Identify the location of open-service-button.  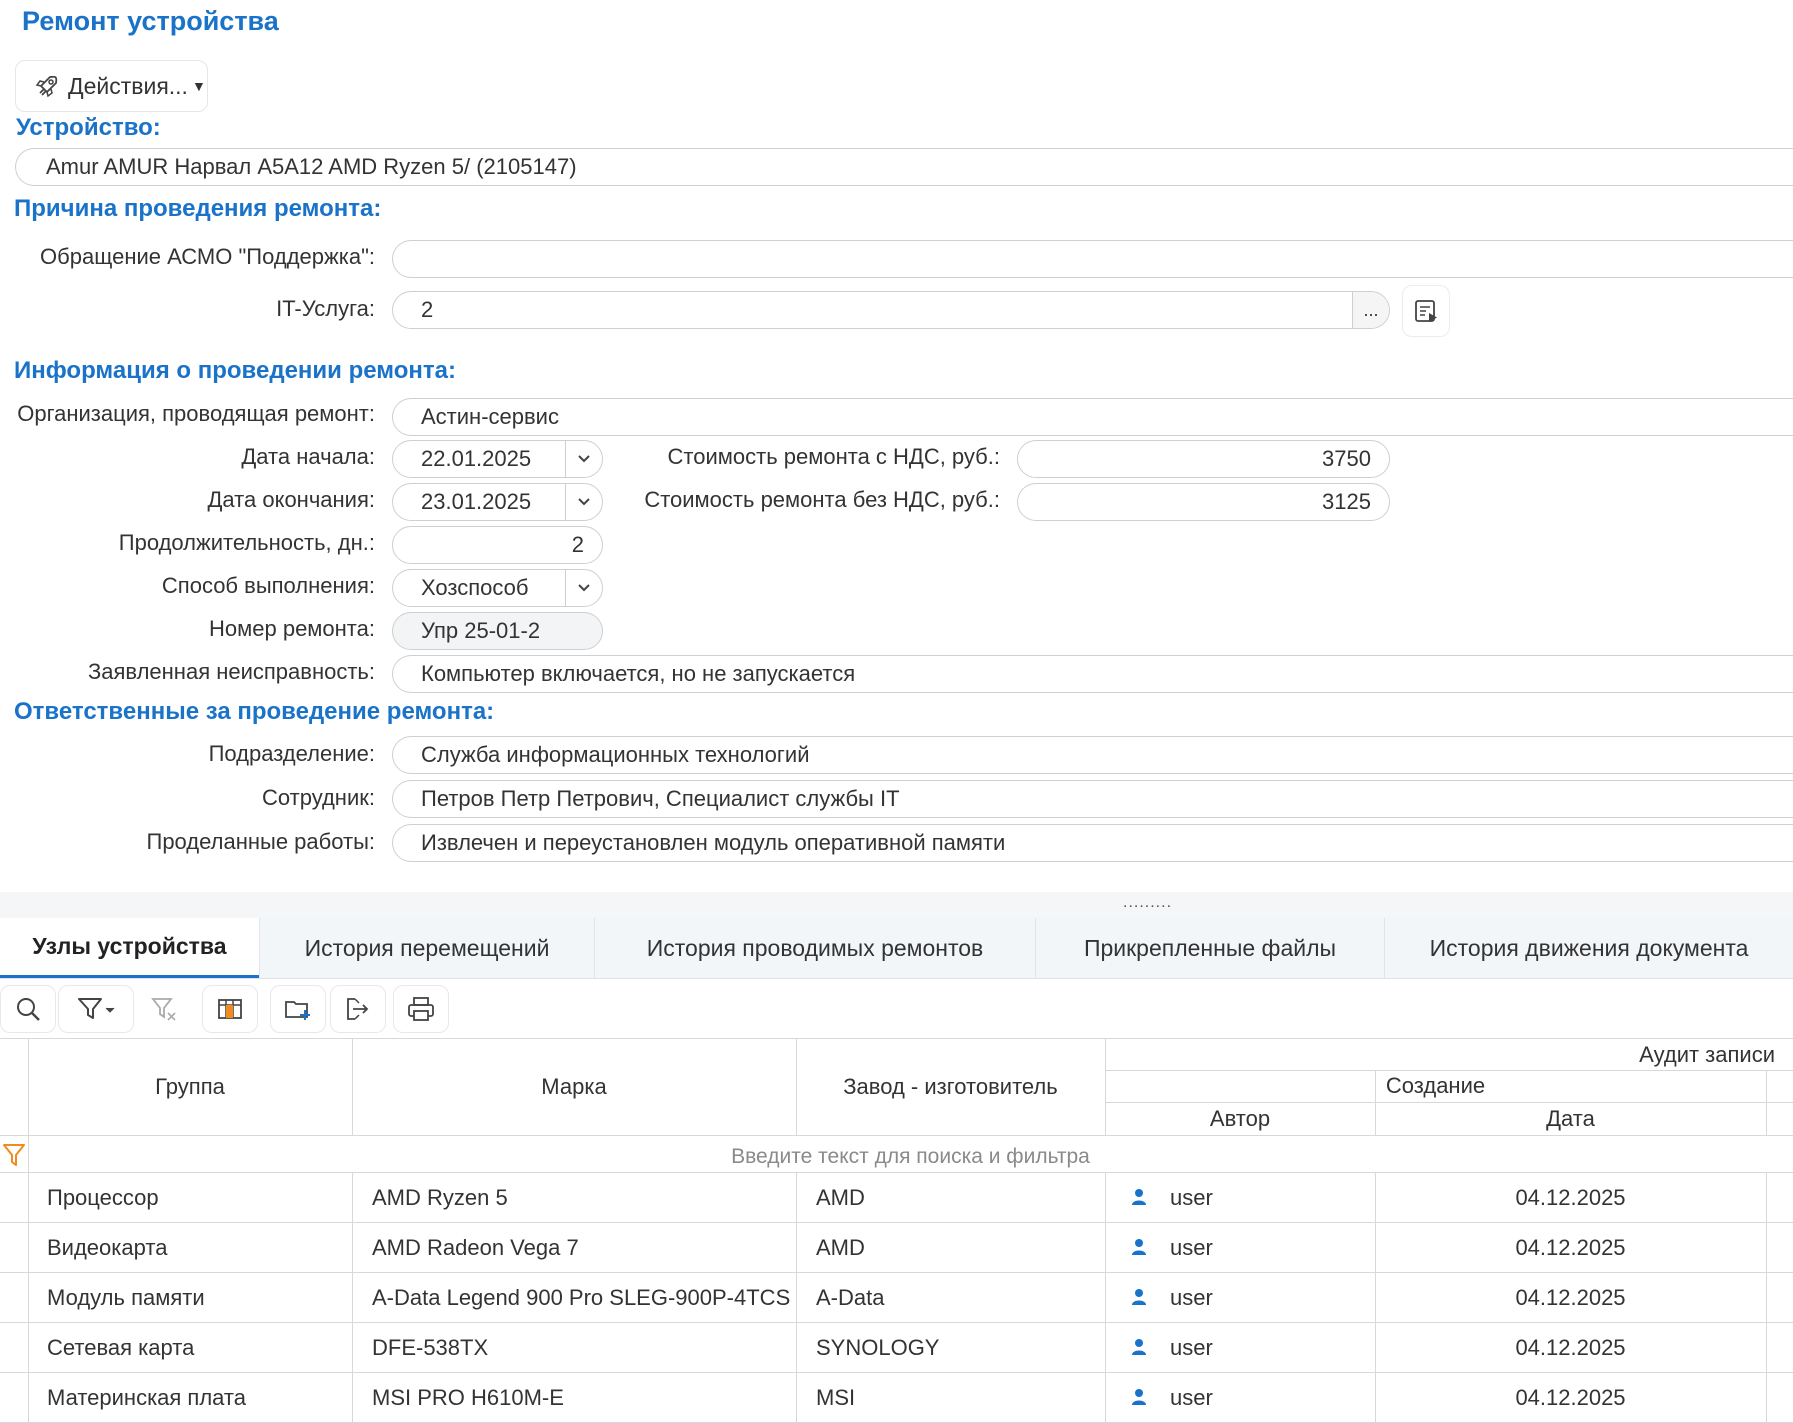
(1426, 311).